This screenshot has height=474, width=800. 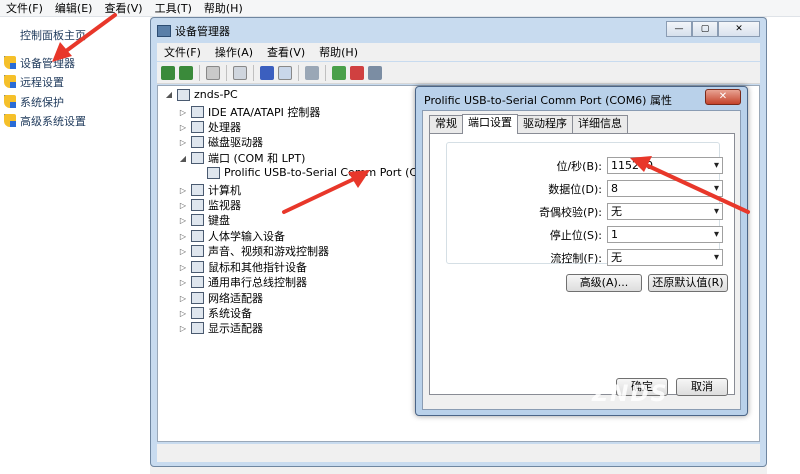 I want to click on tab-general: 常规, so click(x=446, y=124).